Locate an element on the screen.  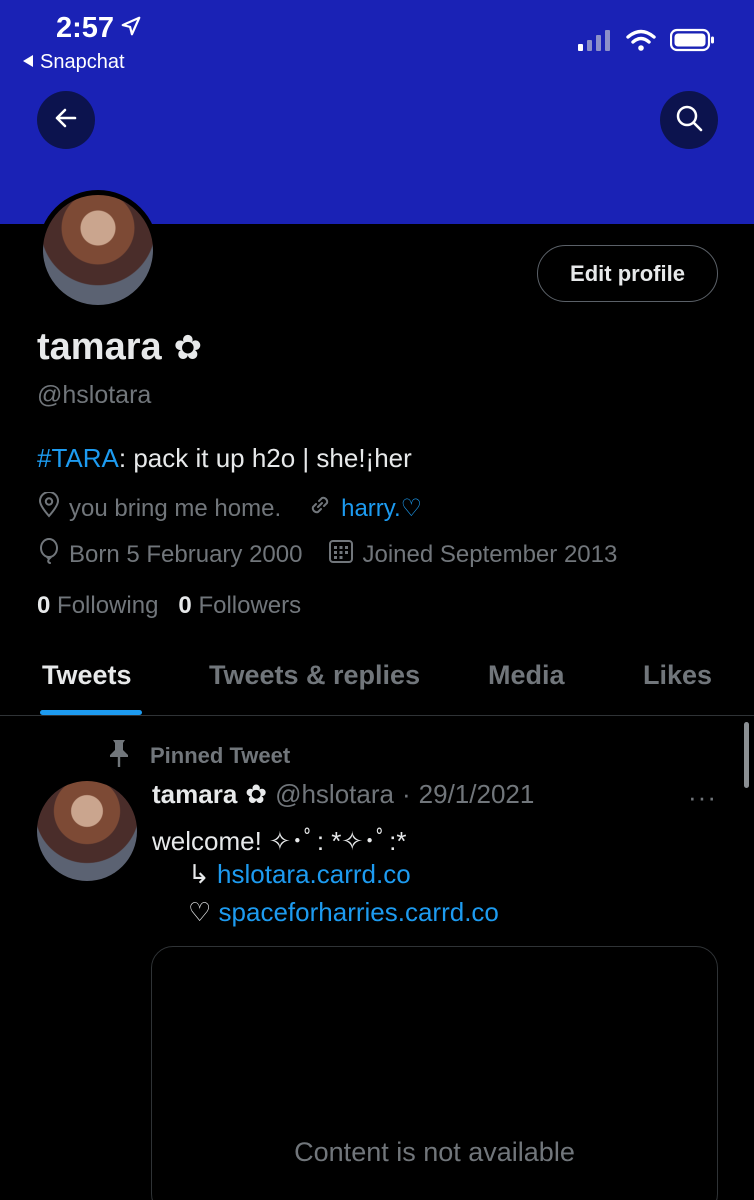
follow-stats: 0 Following 0 Followers is located at coordinates (169, 606).